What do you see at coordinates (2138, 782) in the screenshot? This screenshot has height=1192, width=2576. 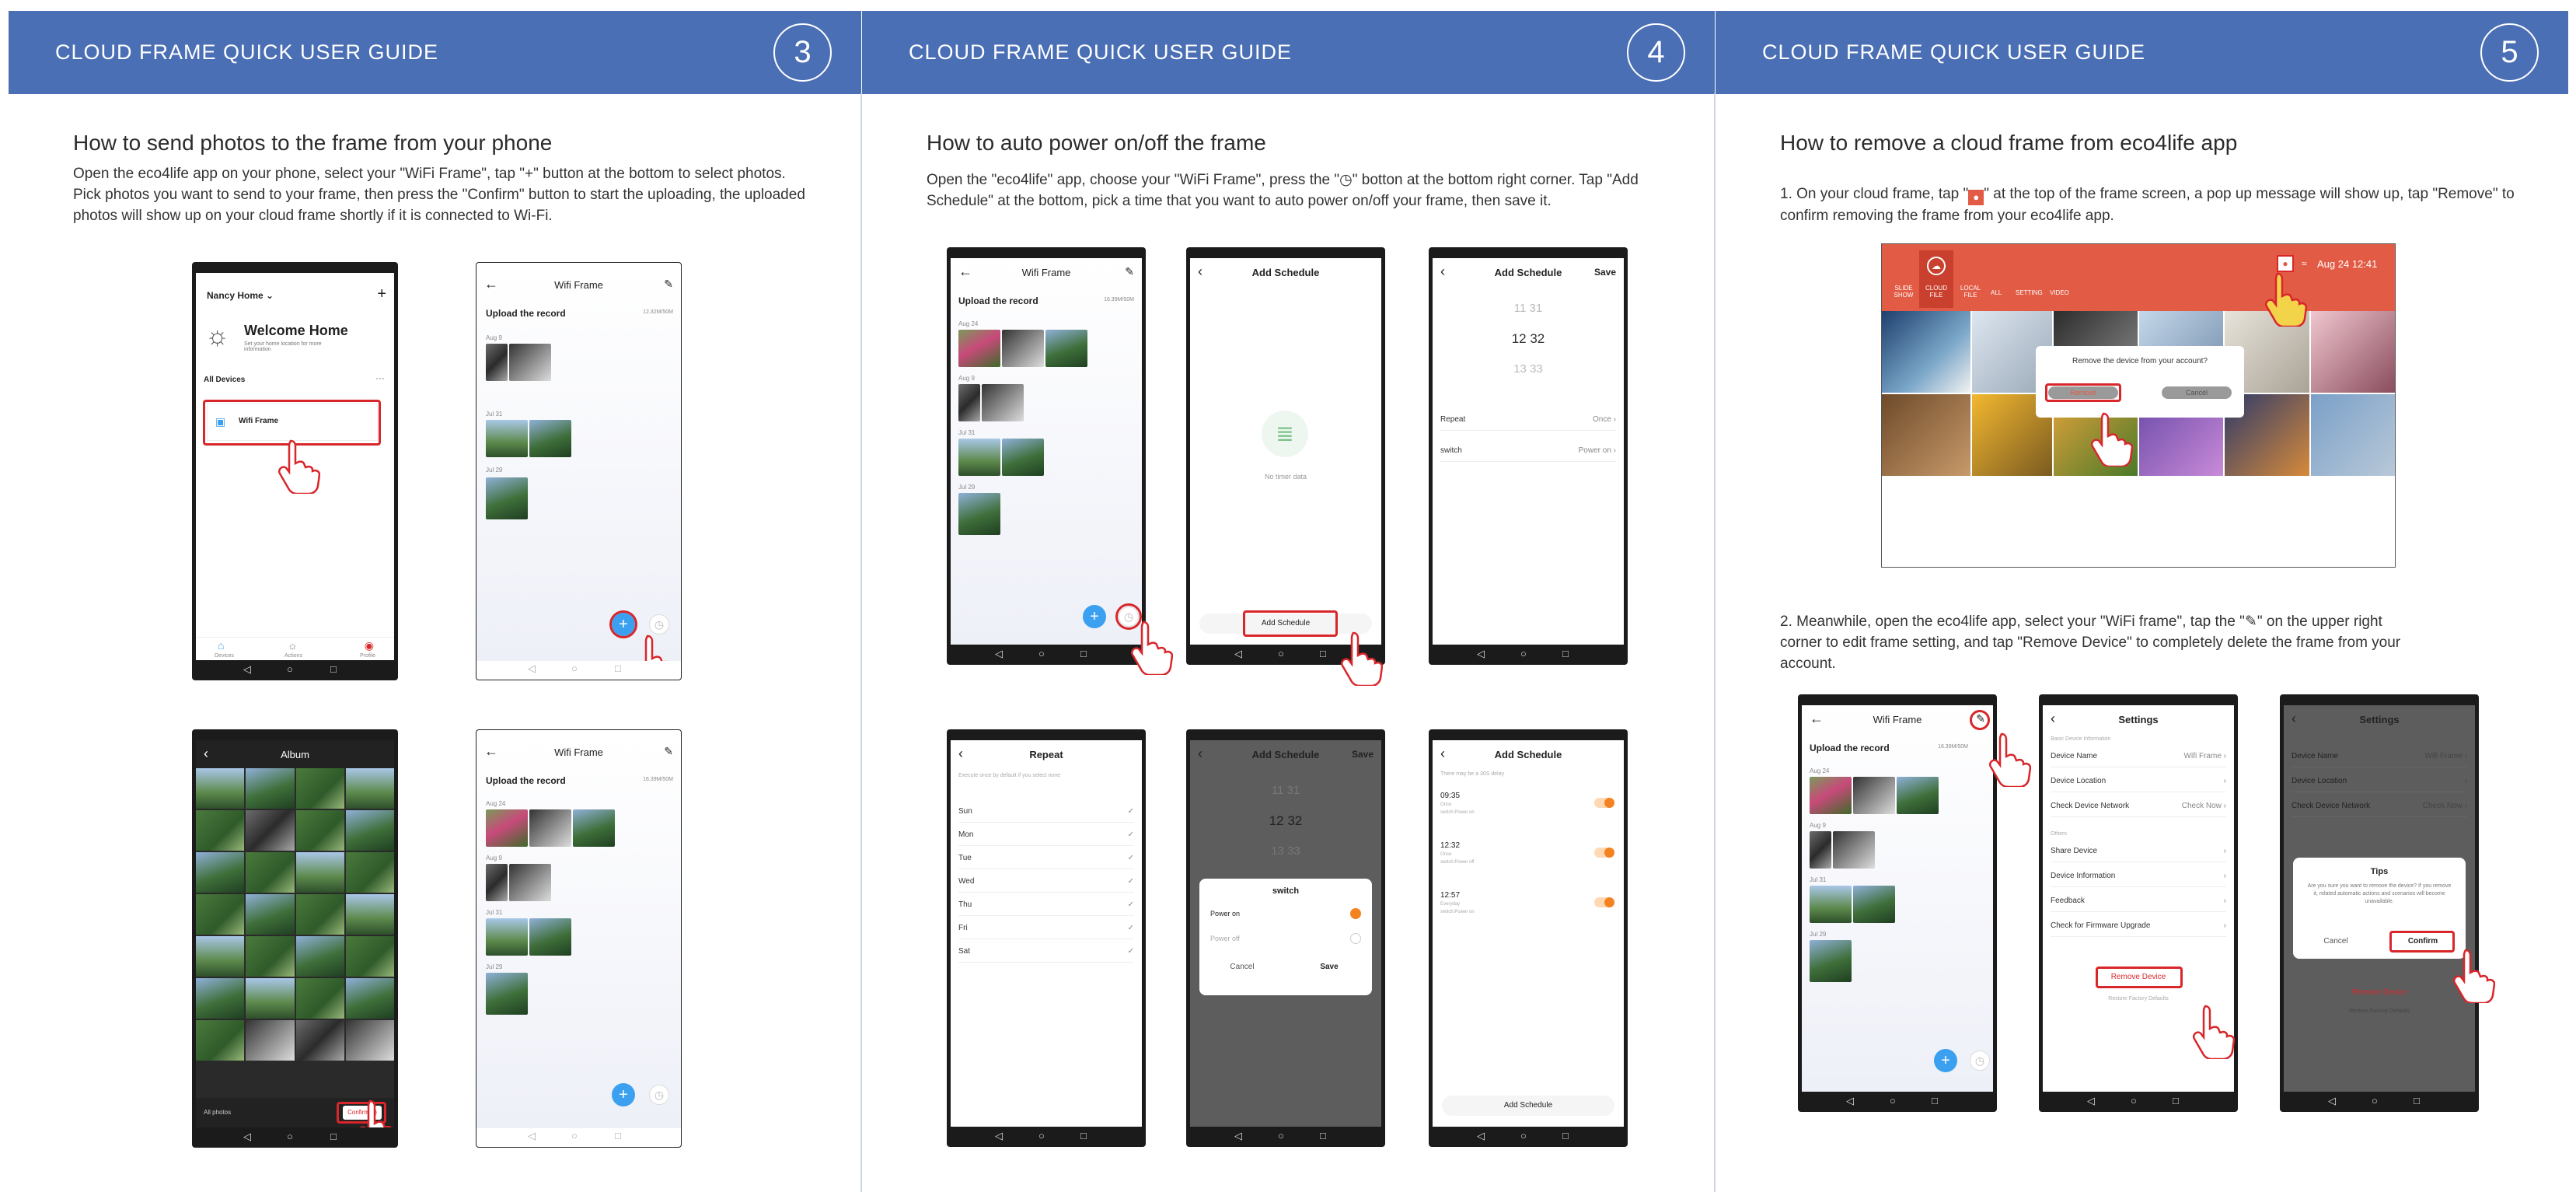 I see `settings-row-device-location: Device Location ›` at bounding box center [2138, 782].